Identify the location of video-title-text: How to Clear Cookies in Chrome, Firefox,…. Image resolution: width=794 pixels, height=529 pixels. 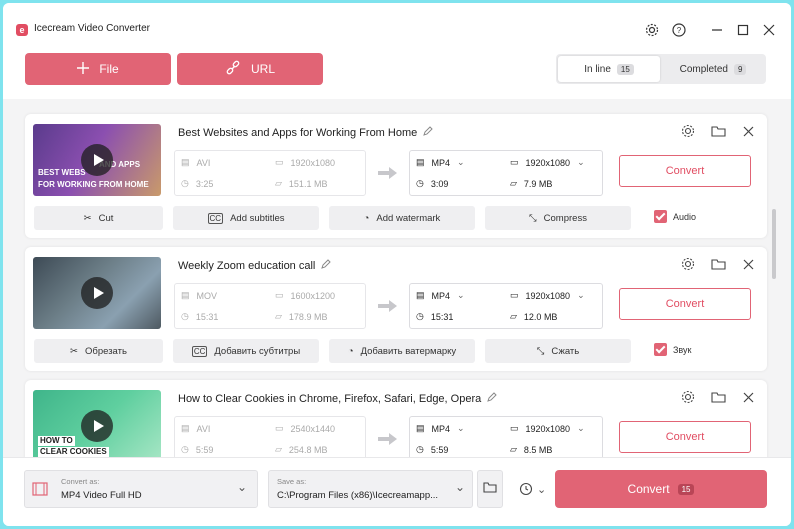
(330, 398).